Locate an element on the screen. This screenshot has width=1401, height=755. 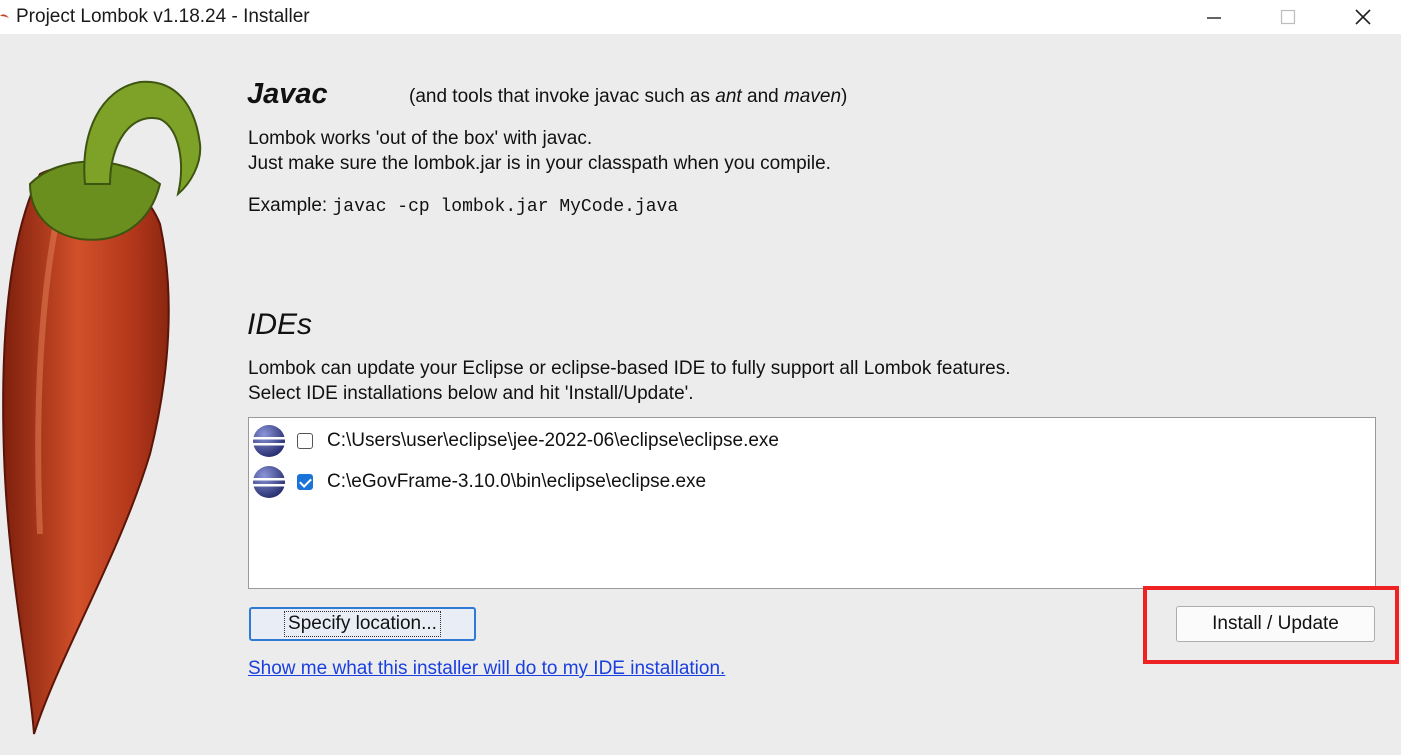
close-icon is located at coordinates (1363, 17).